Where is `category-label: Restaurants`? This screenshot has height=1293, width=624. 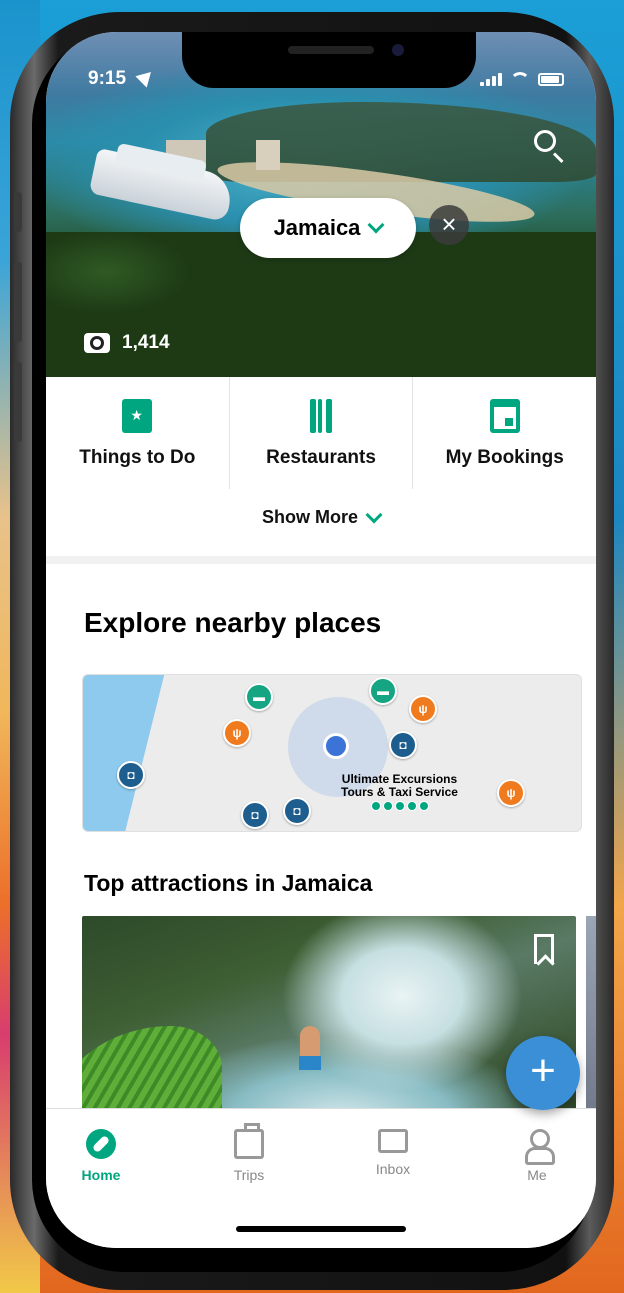 category-label: Restaurants is located at coordinates (321, 457).